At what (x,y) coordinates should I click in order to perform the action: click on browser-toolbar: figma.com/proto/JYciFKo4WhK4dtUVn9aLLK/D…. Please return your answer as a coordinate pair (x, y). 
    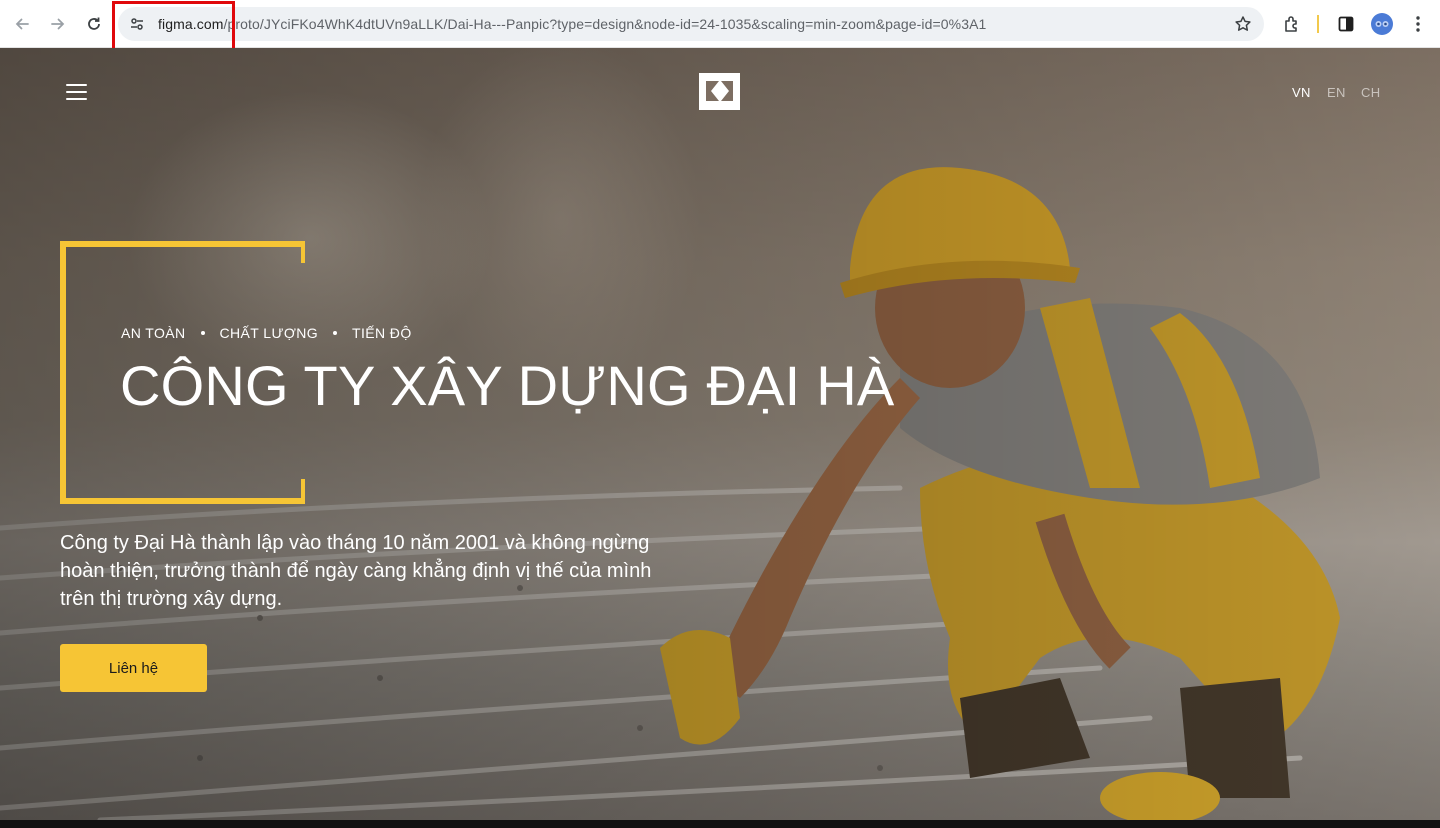
    Looking at the image, I should click on (720, 28).